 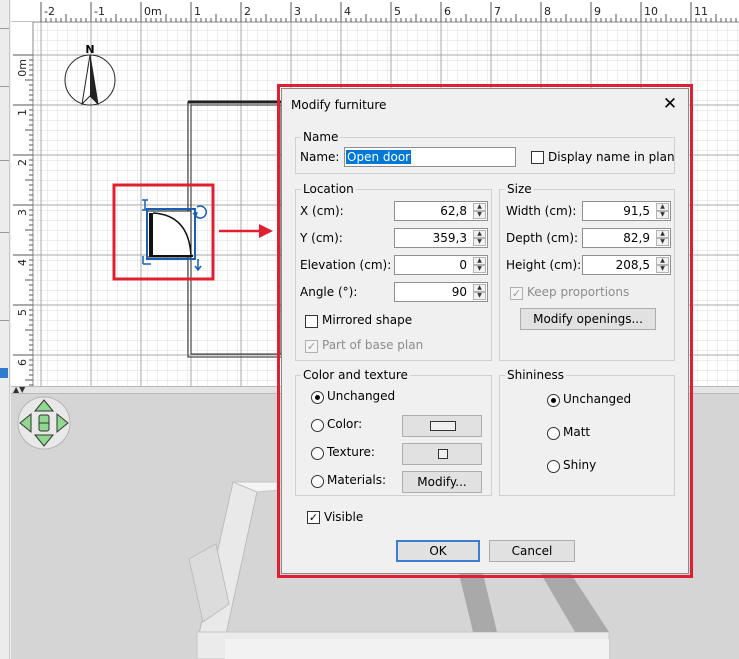 What do you see at coordinates (22, 212) in the screenshot?
I see `ruler-left-label: 3` at bounding box center [22, 212].